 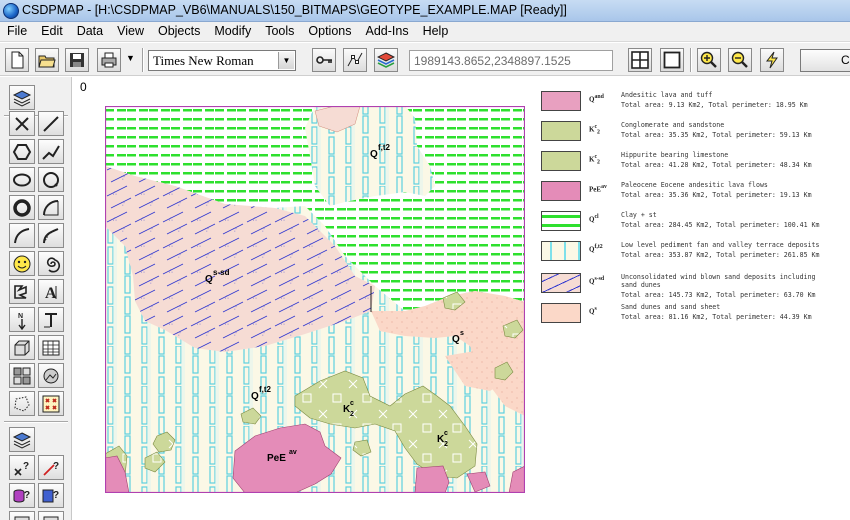 I want to click on label-tool-button, so click(x=51, y=319).